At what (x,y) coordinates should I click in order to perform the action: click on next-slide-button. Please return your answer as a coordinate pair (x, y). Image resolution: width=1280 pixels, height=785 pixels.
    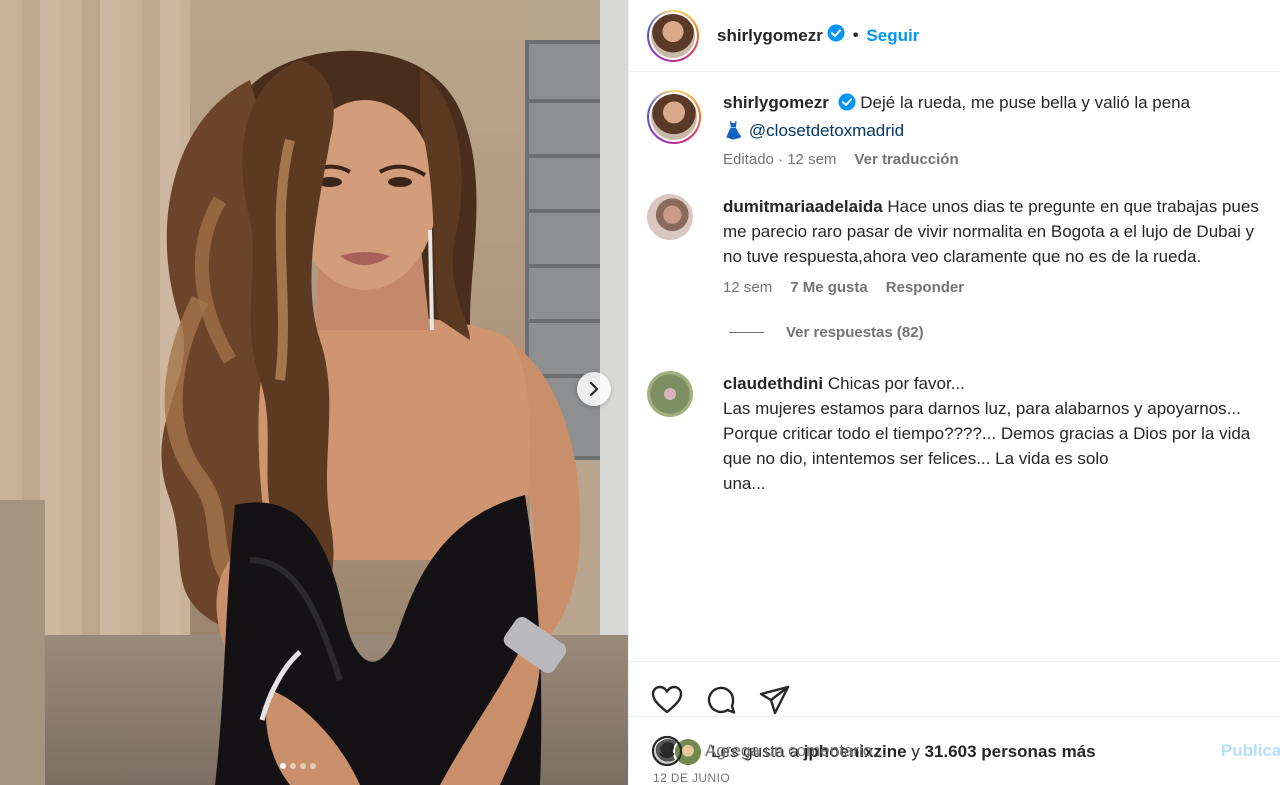
    Looking at the image, I should click on (594, 389).